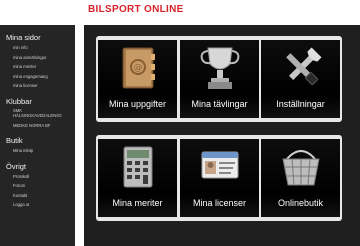 This screenshot has height=246, width=360. I want to click on sidebar-item-mina-meriter: mina meriter, so click(37, 67).